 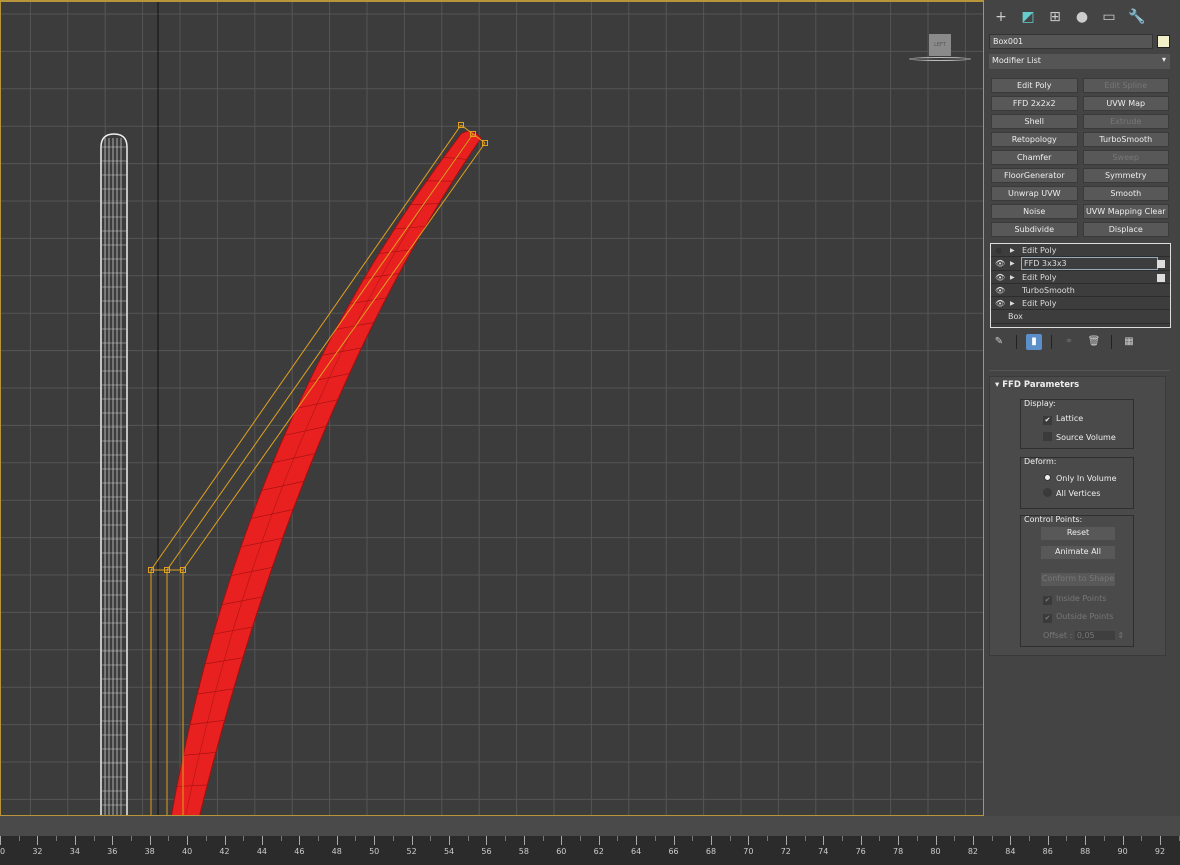 I want to click on make-unique-icon: ⚭, so click(x=1069, y=342).